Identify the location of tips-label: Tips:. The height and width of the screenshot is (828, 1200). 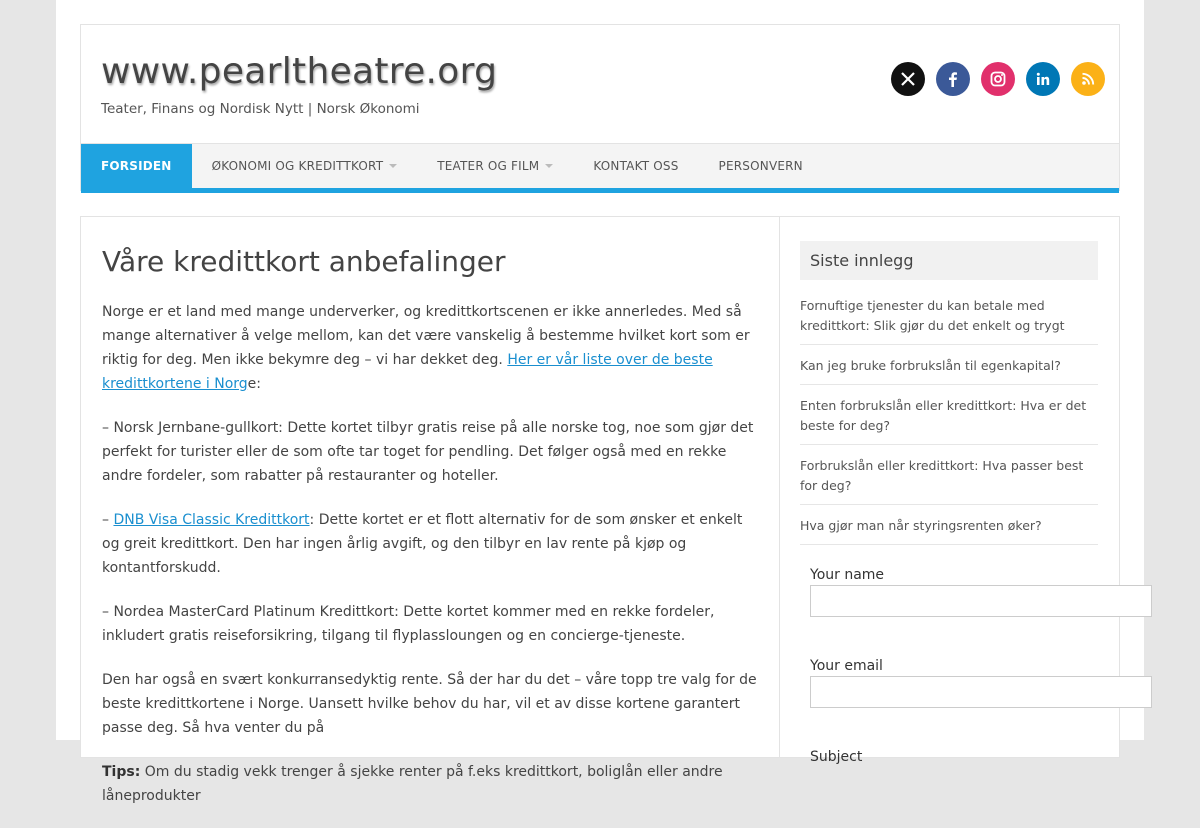
(121, 772).